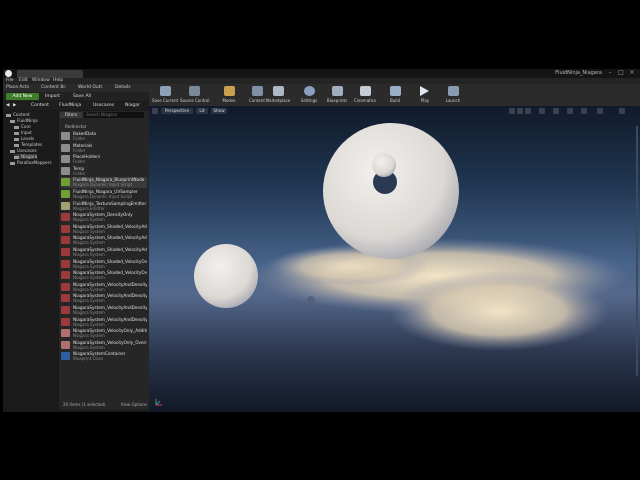 The image size is (640, 480). I want to click on menu-file: File, so click(10, 80).